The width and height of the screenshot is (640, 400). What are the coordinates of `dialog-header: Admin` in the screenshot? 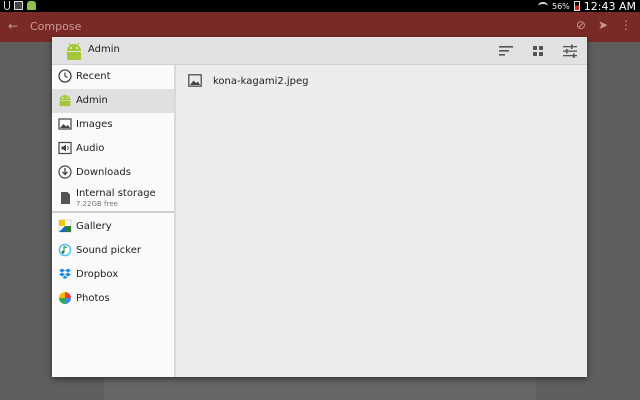 It's located at (319, 51).